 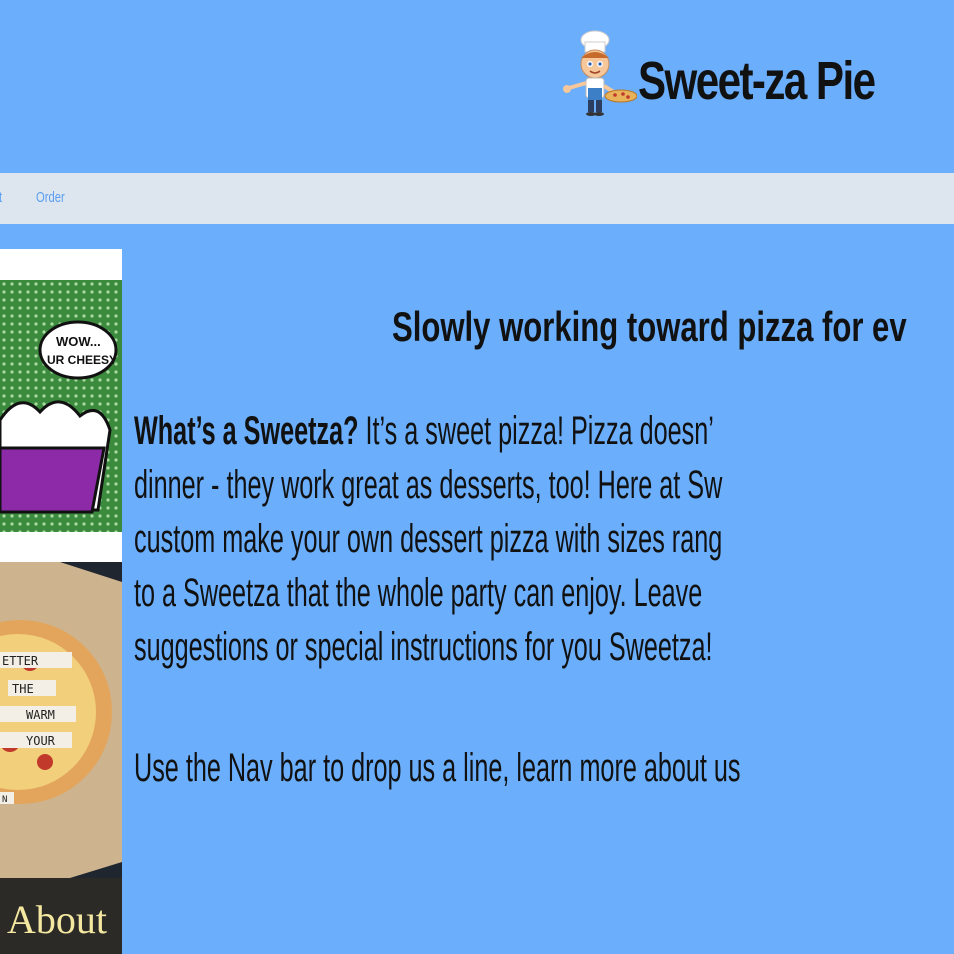 I want to click on pizza-word-5: N, so click(x=4, y=800).